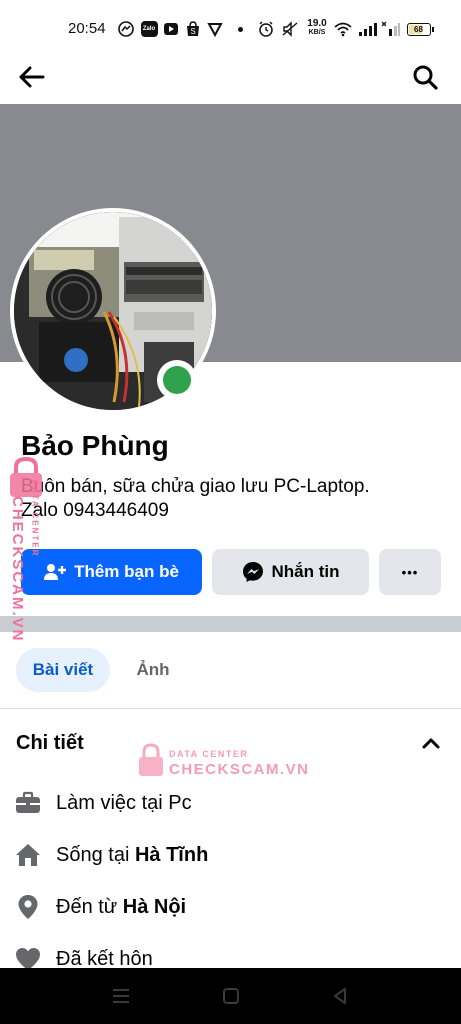 This screenshot has width=461, height=1024. What do you see at coordinates (192, 31) in the screenshot?
I see `svg-text: S` at bounding box center [192, 31].